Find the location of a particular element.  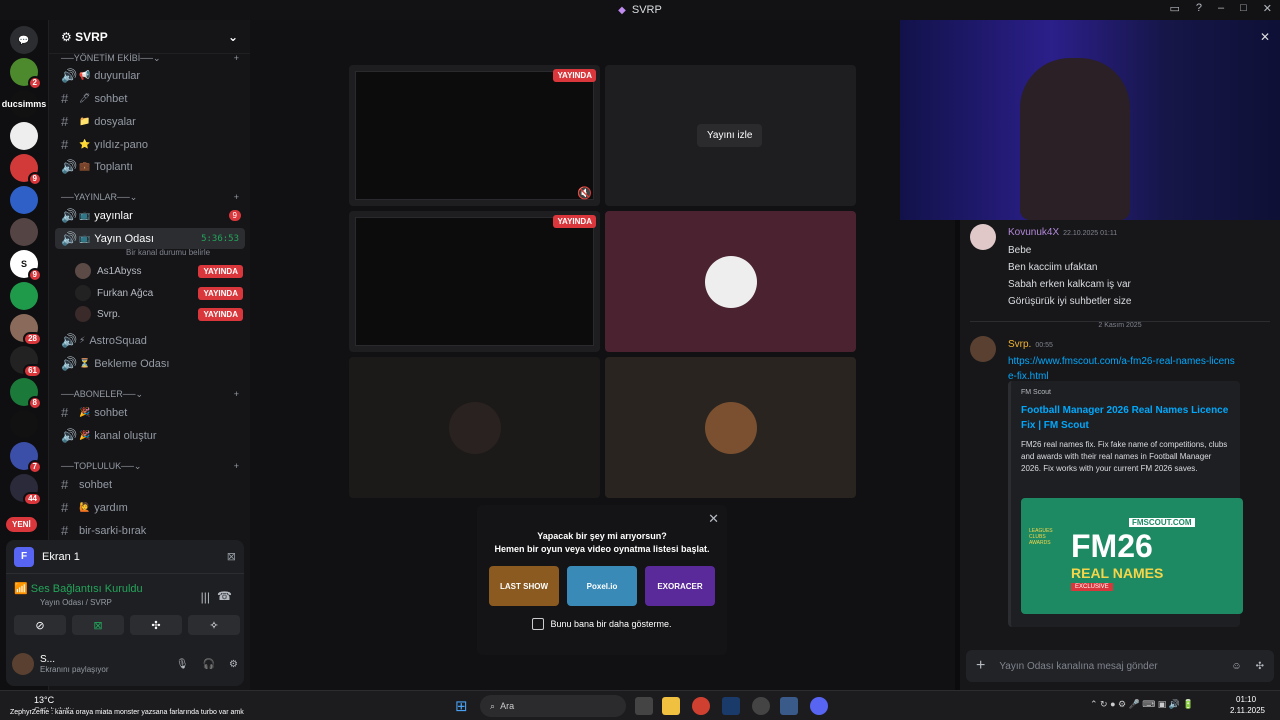

server-icon: 28 is located at coordinates (26, 330).